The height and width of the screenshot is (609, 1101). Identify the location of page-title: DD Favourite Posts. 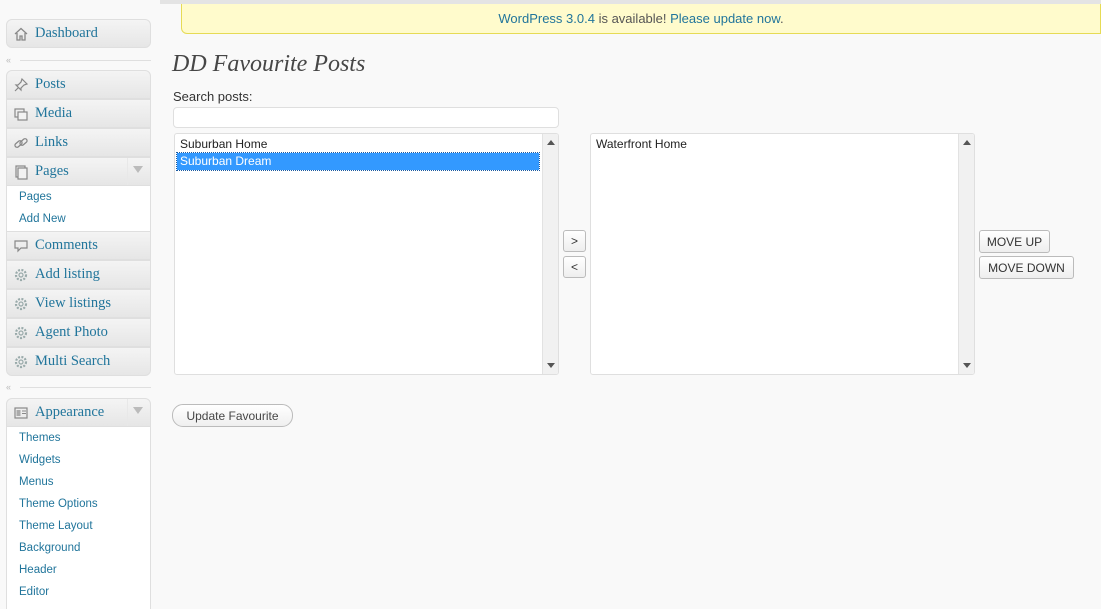
(269, 64).